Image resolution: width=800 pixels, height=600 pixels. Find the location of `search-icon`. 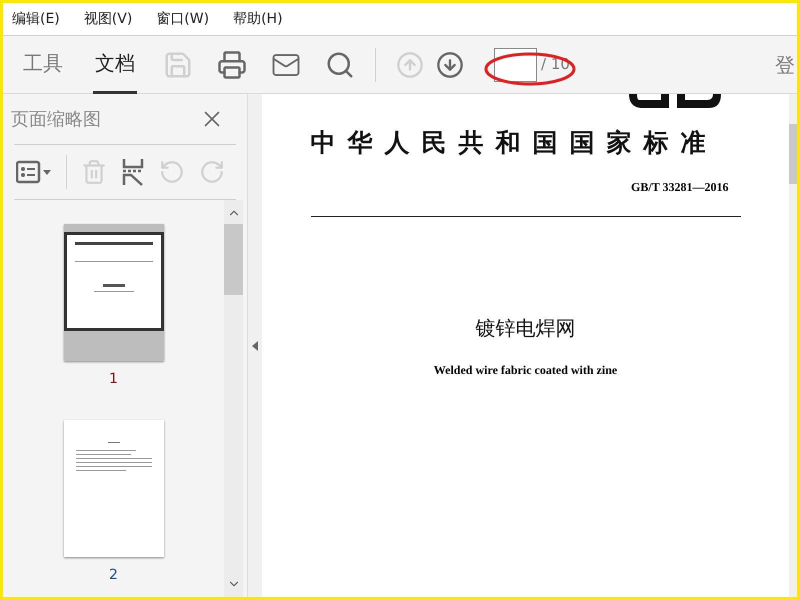

search-icon is located at coordinates (340, 65).